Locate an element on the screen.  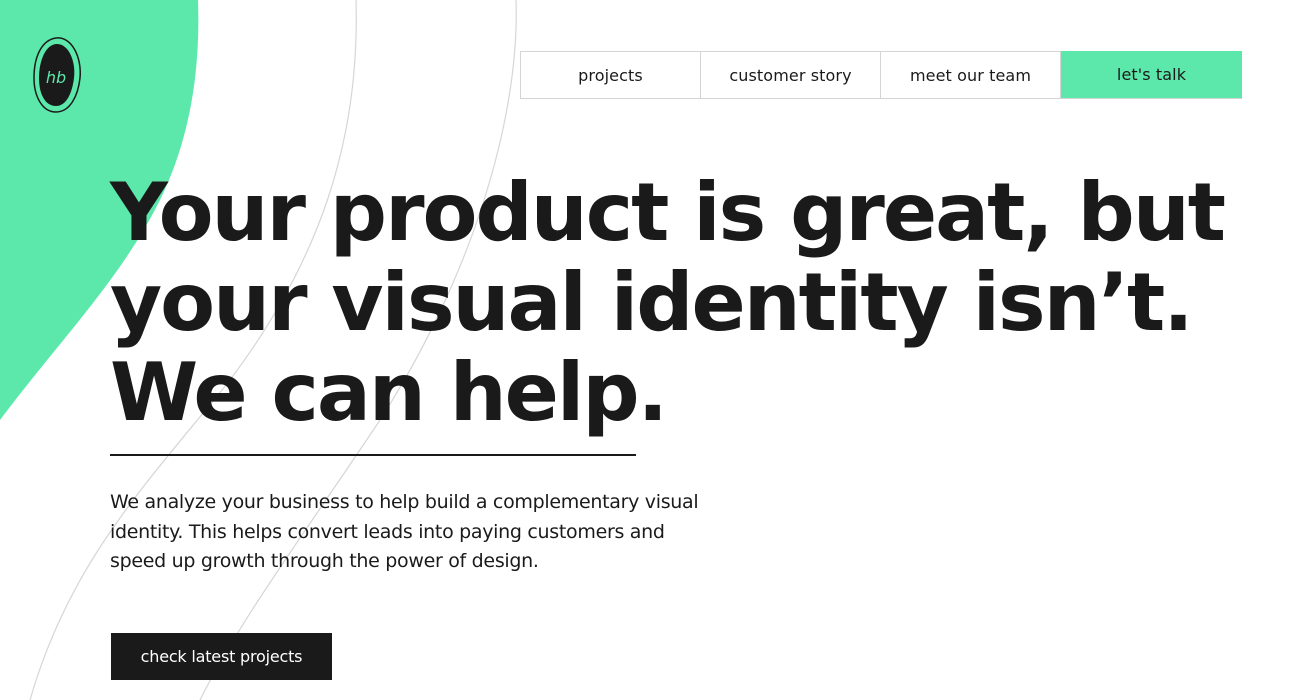
headline-line: We can help. is located at coordinates (389, 392).